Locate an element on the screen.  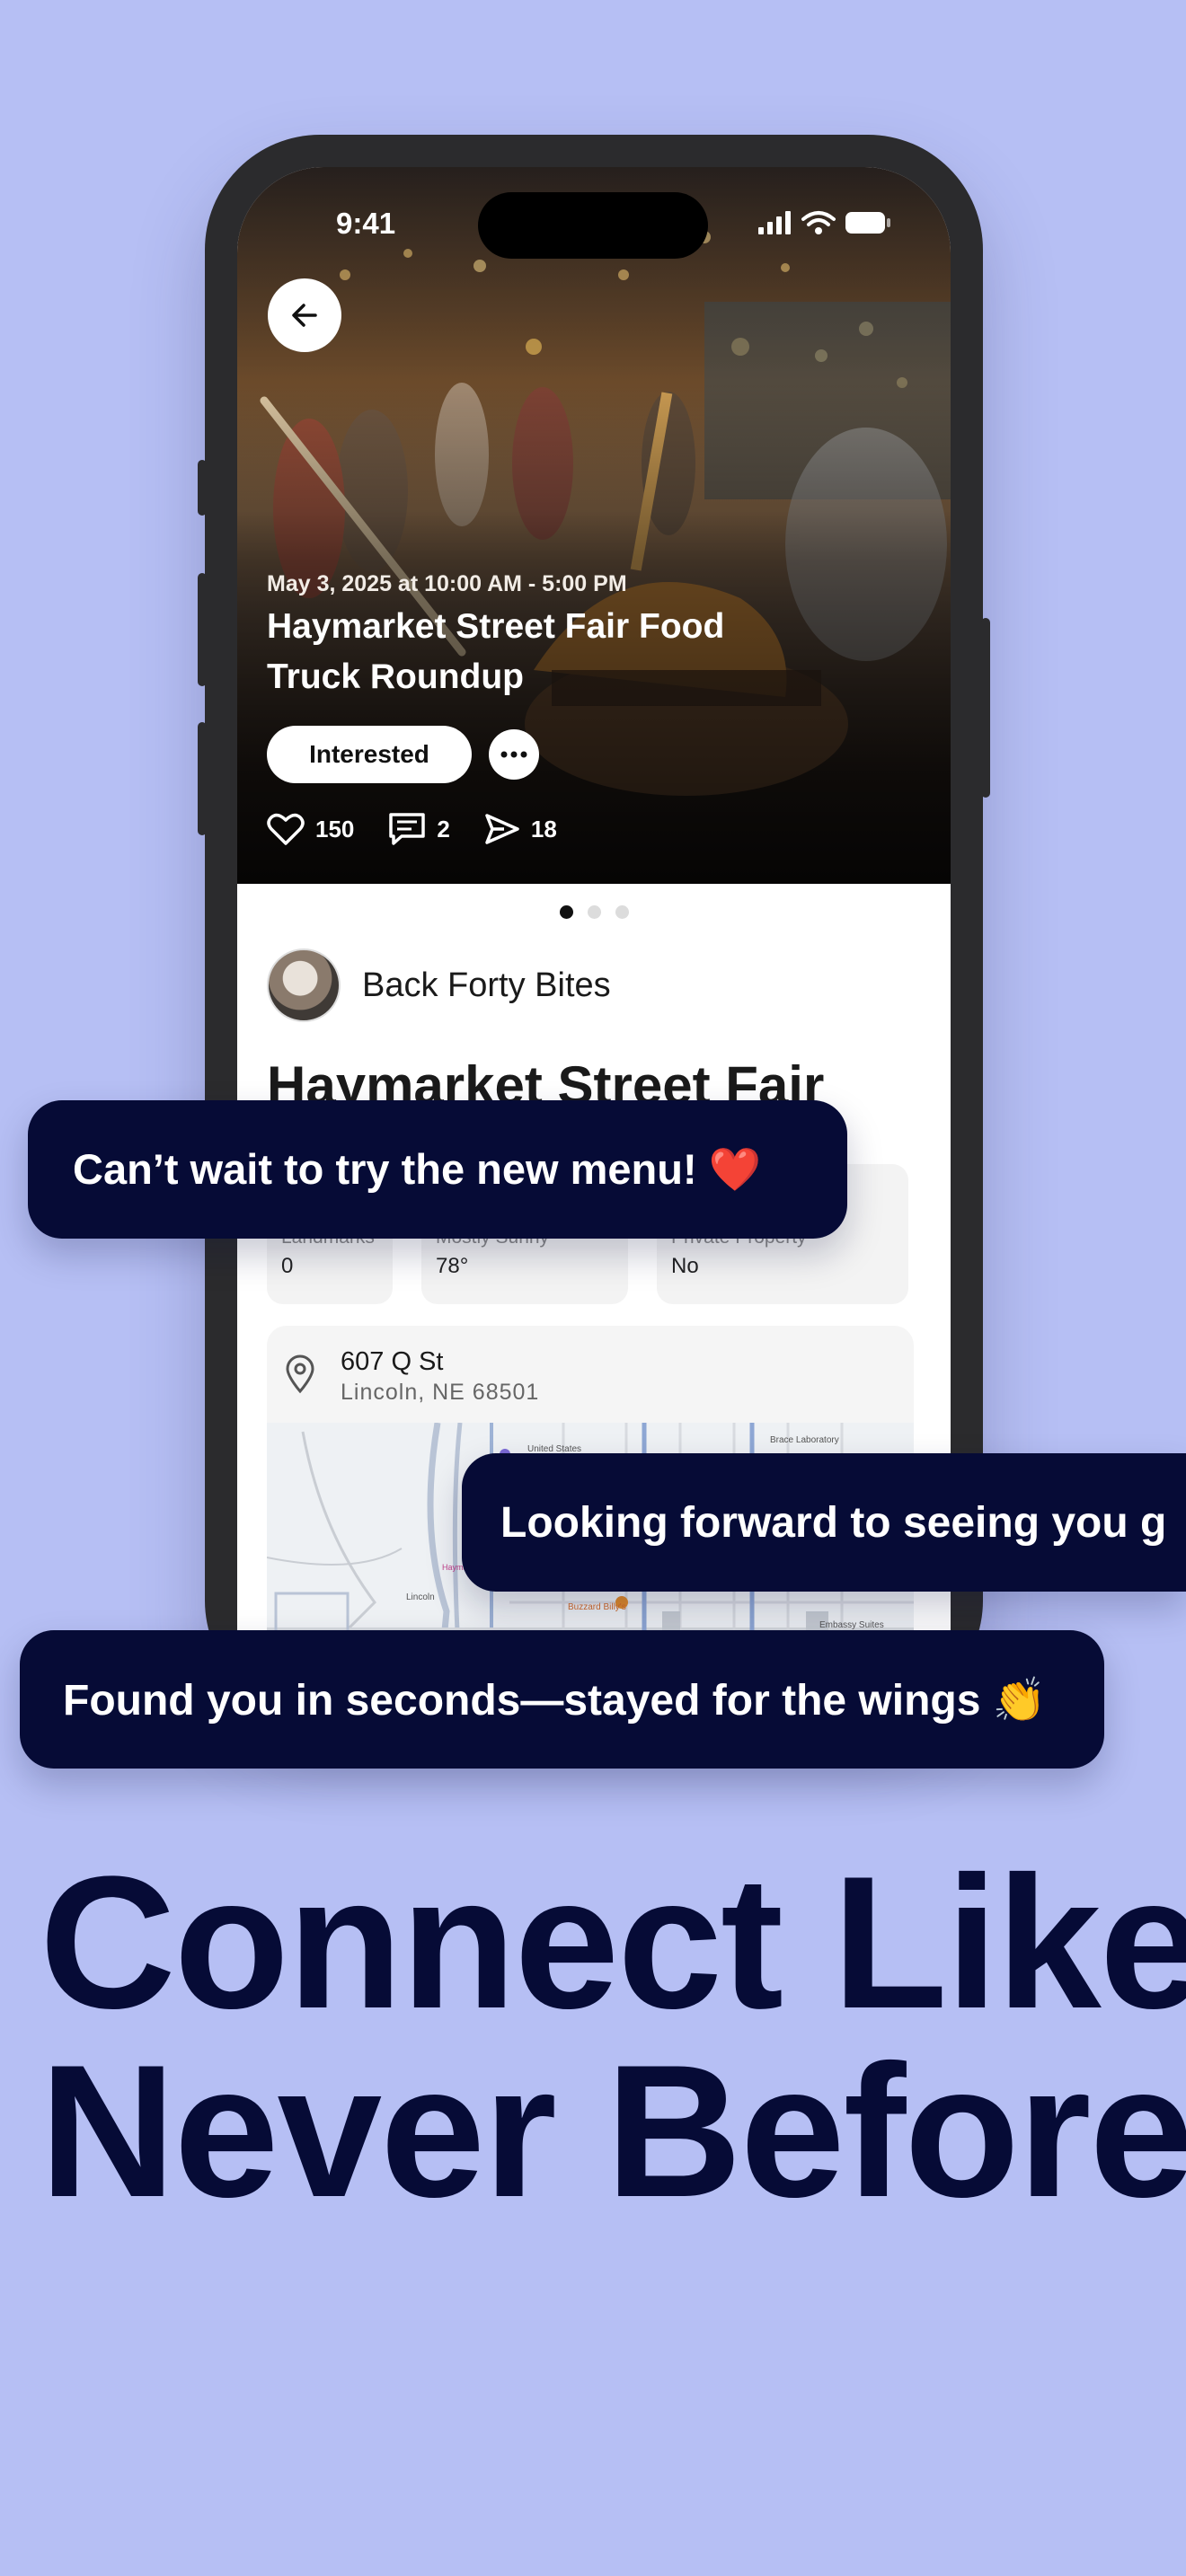
author-row: Back Forty Bites is located at coordinates (439, 985).